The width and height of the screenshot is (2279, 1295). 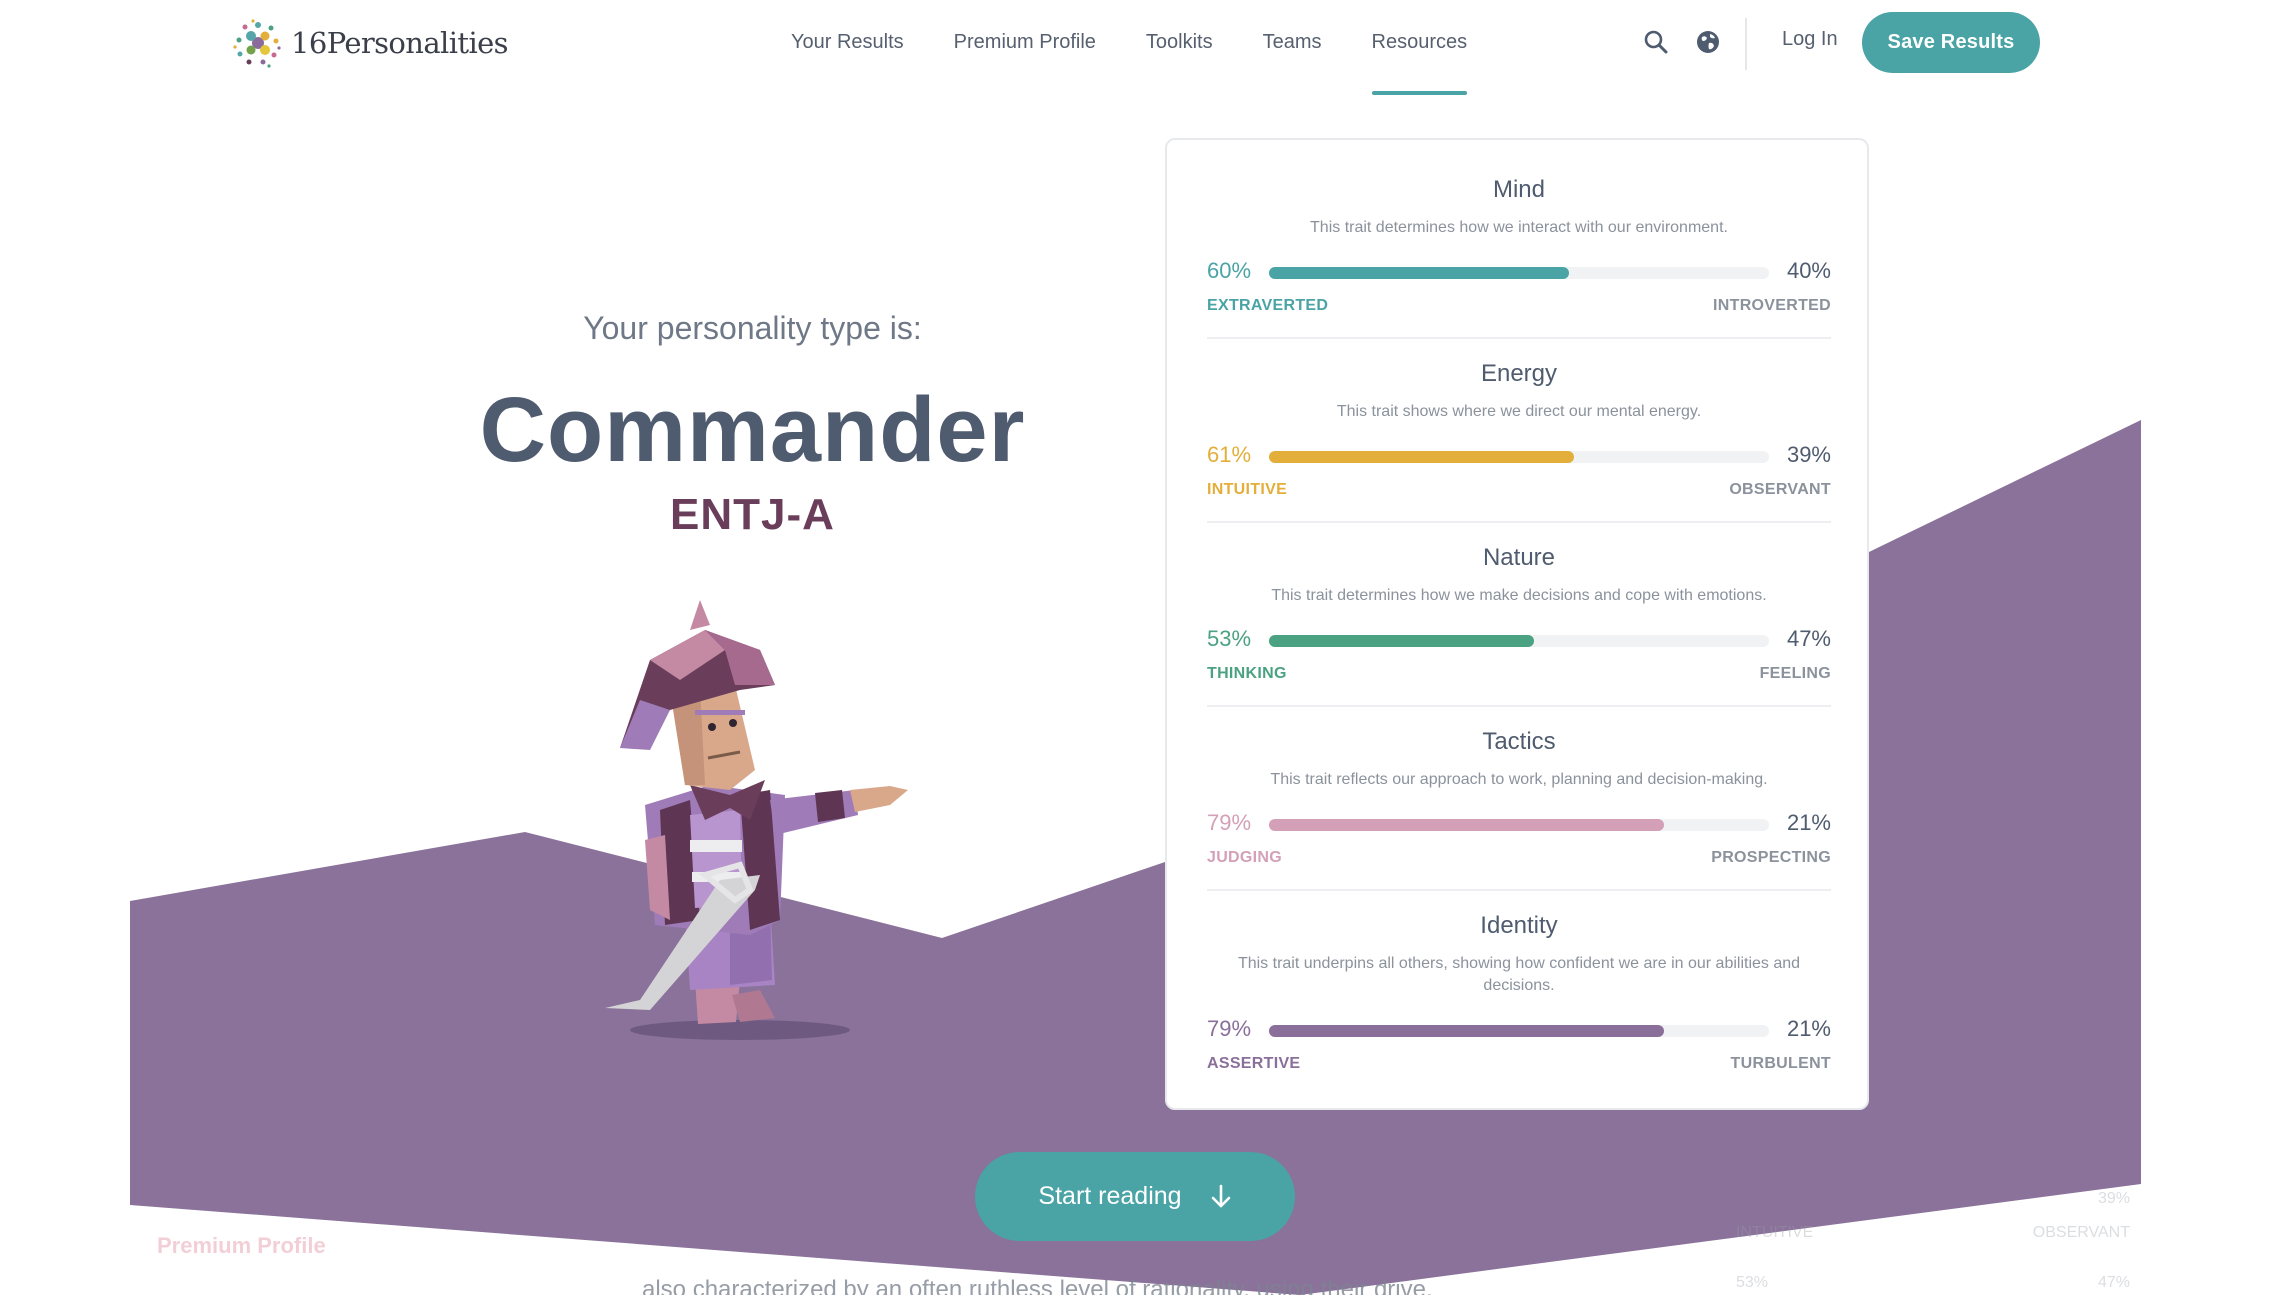 I want to click on nav-premium-profile: Premium Profile, so click(x=1025, y=61).